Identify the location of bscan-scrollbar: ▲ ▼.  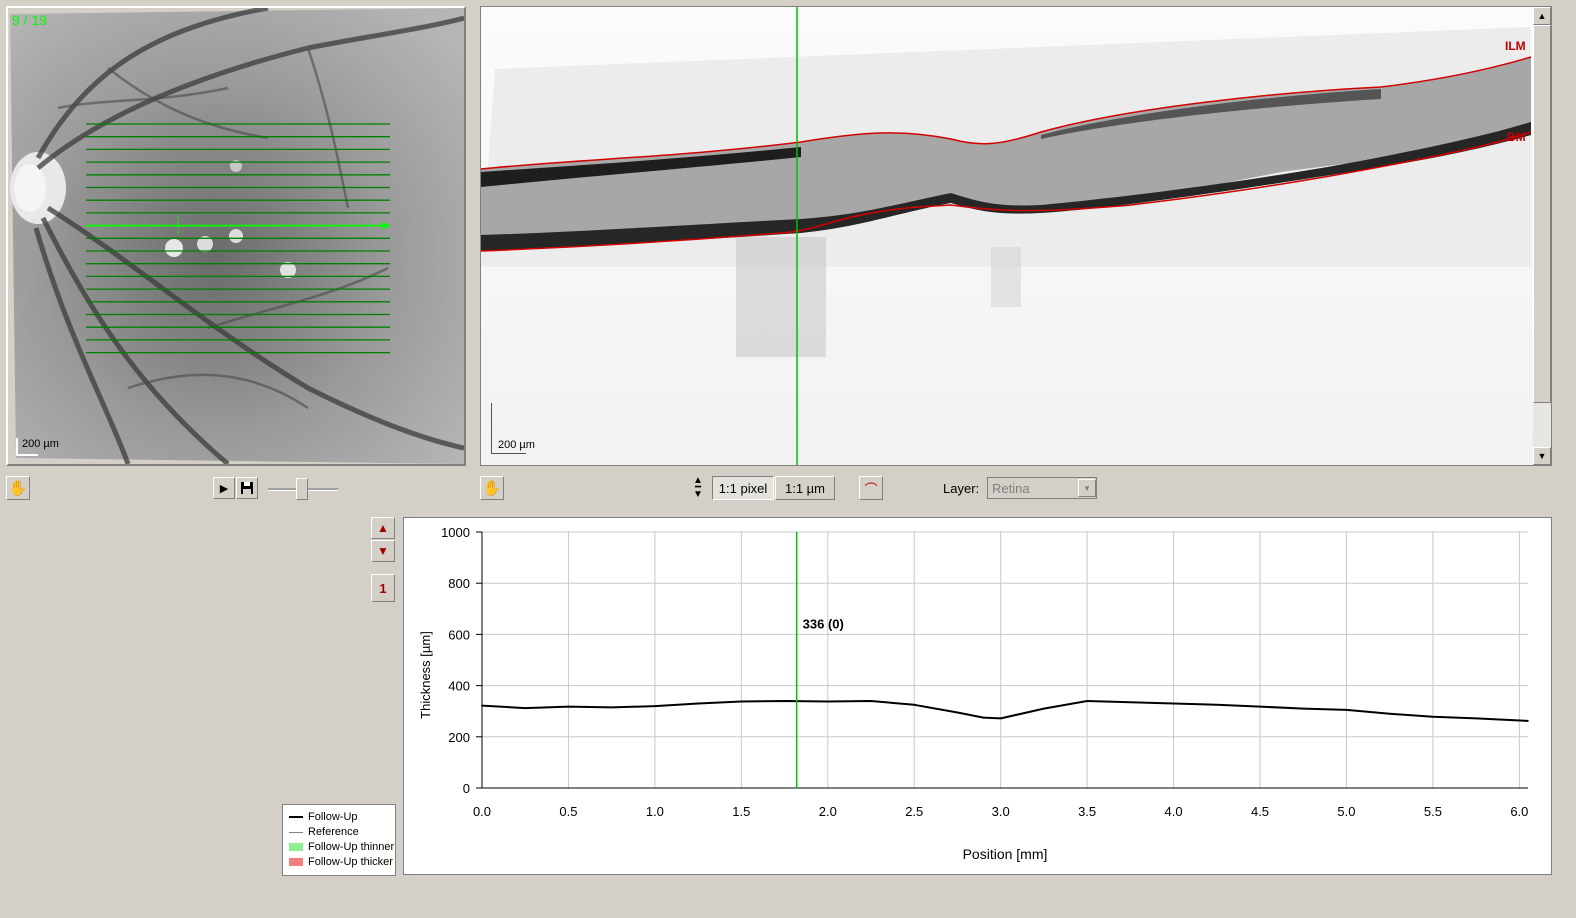
(1542, 236).